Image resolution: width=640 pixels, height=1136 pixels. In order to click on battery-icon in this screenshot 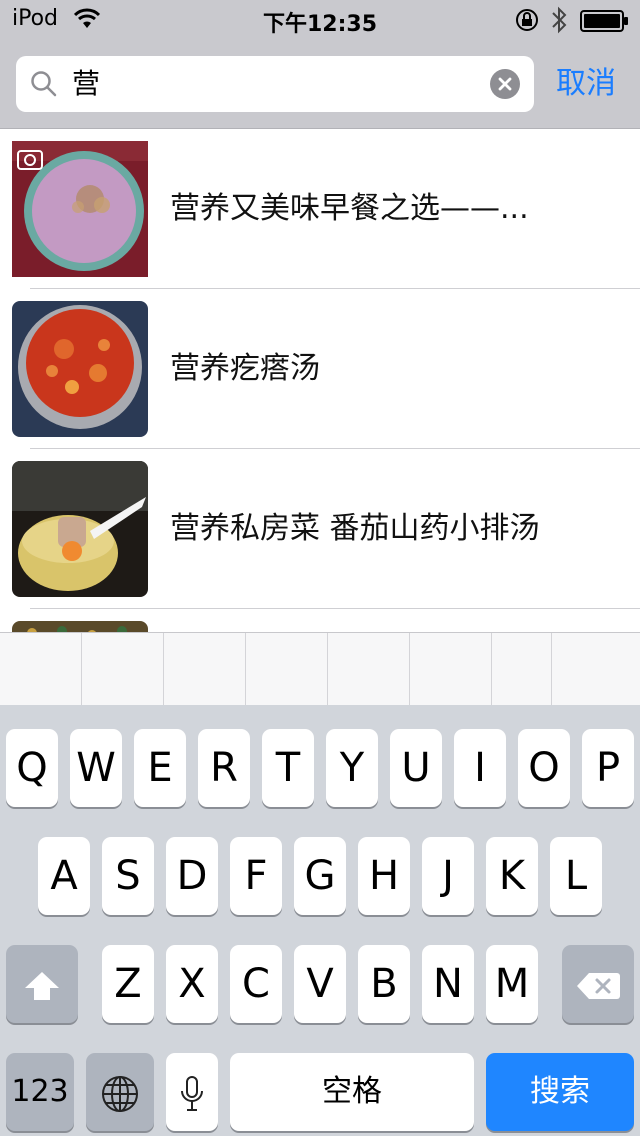, I will do `click(604, 21)`.